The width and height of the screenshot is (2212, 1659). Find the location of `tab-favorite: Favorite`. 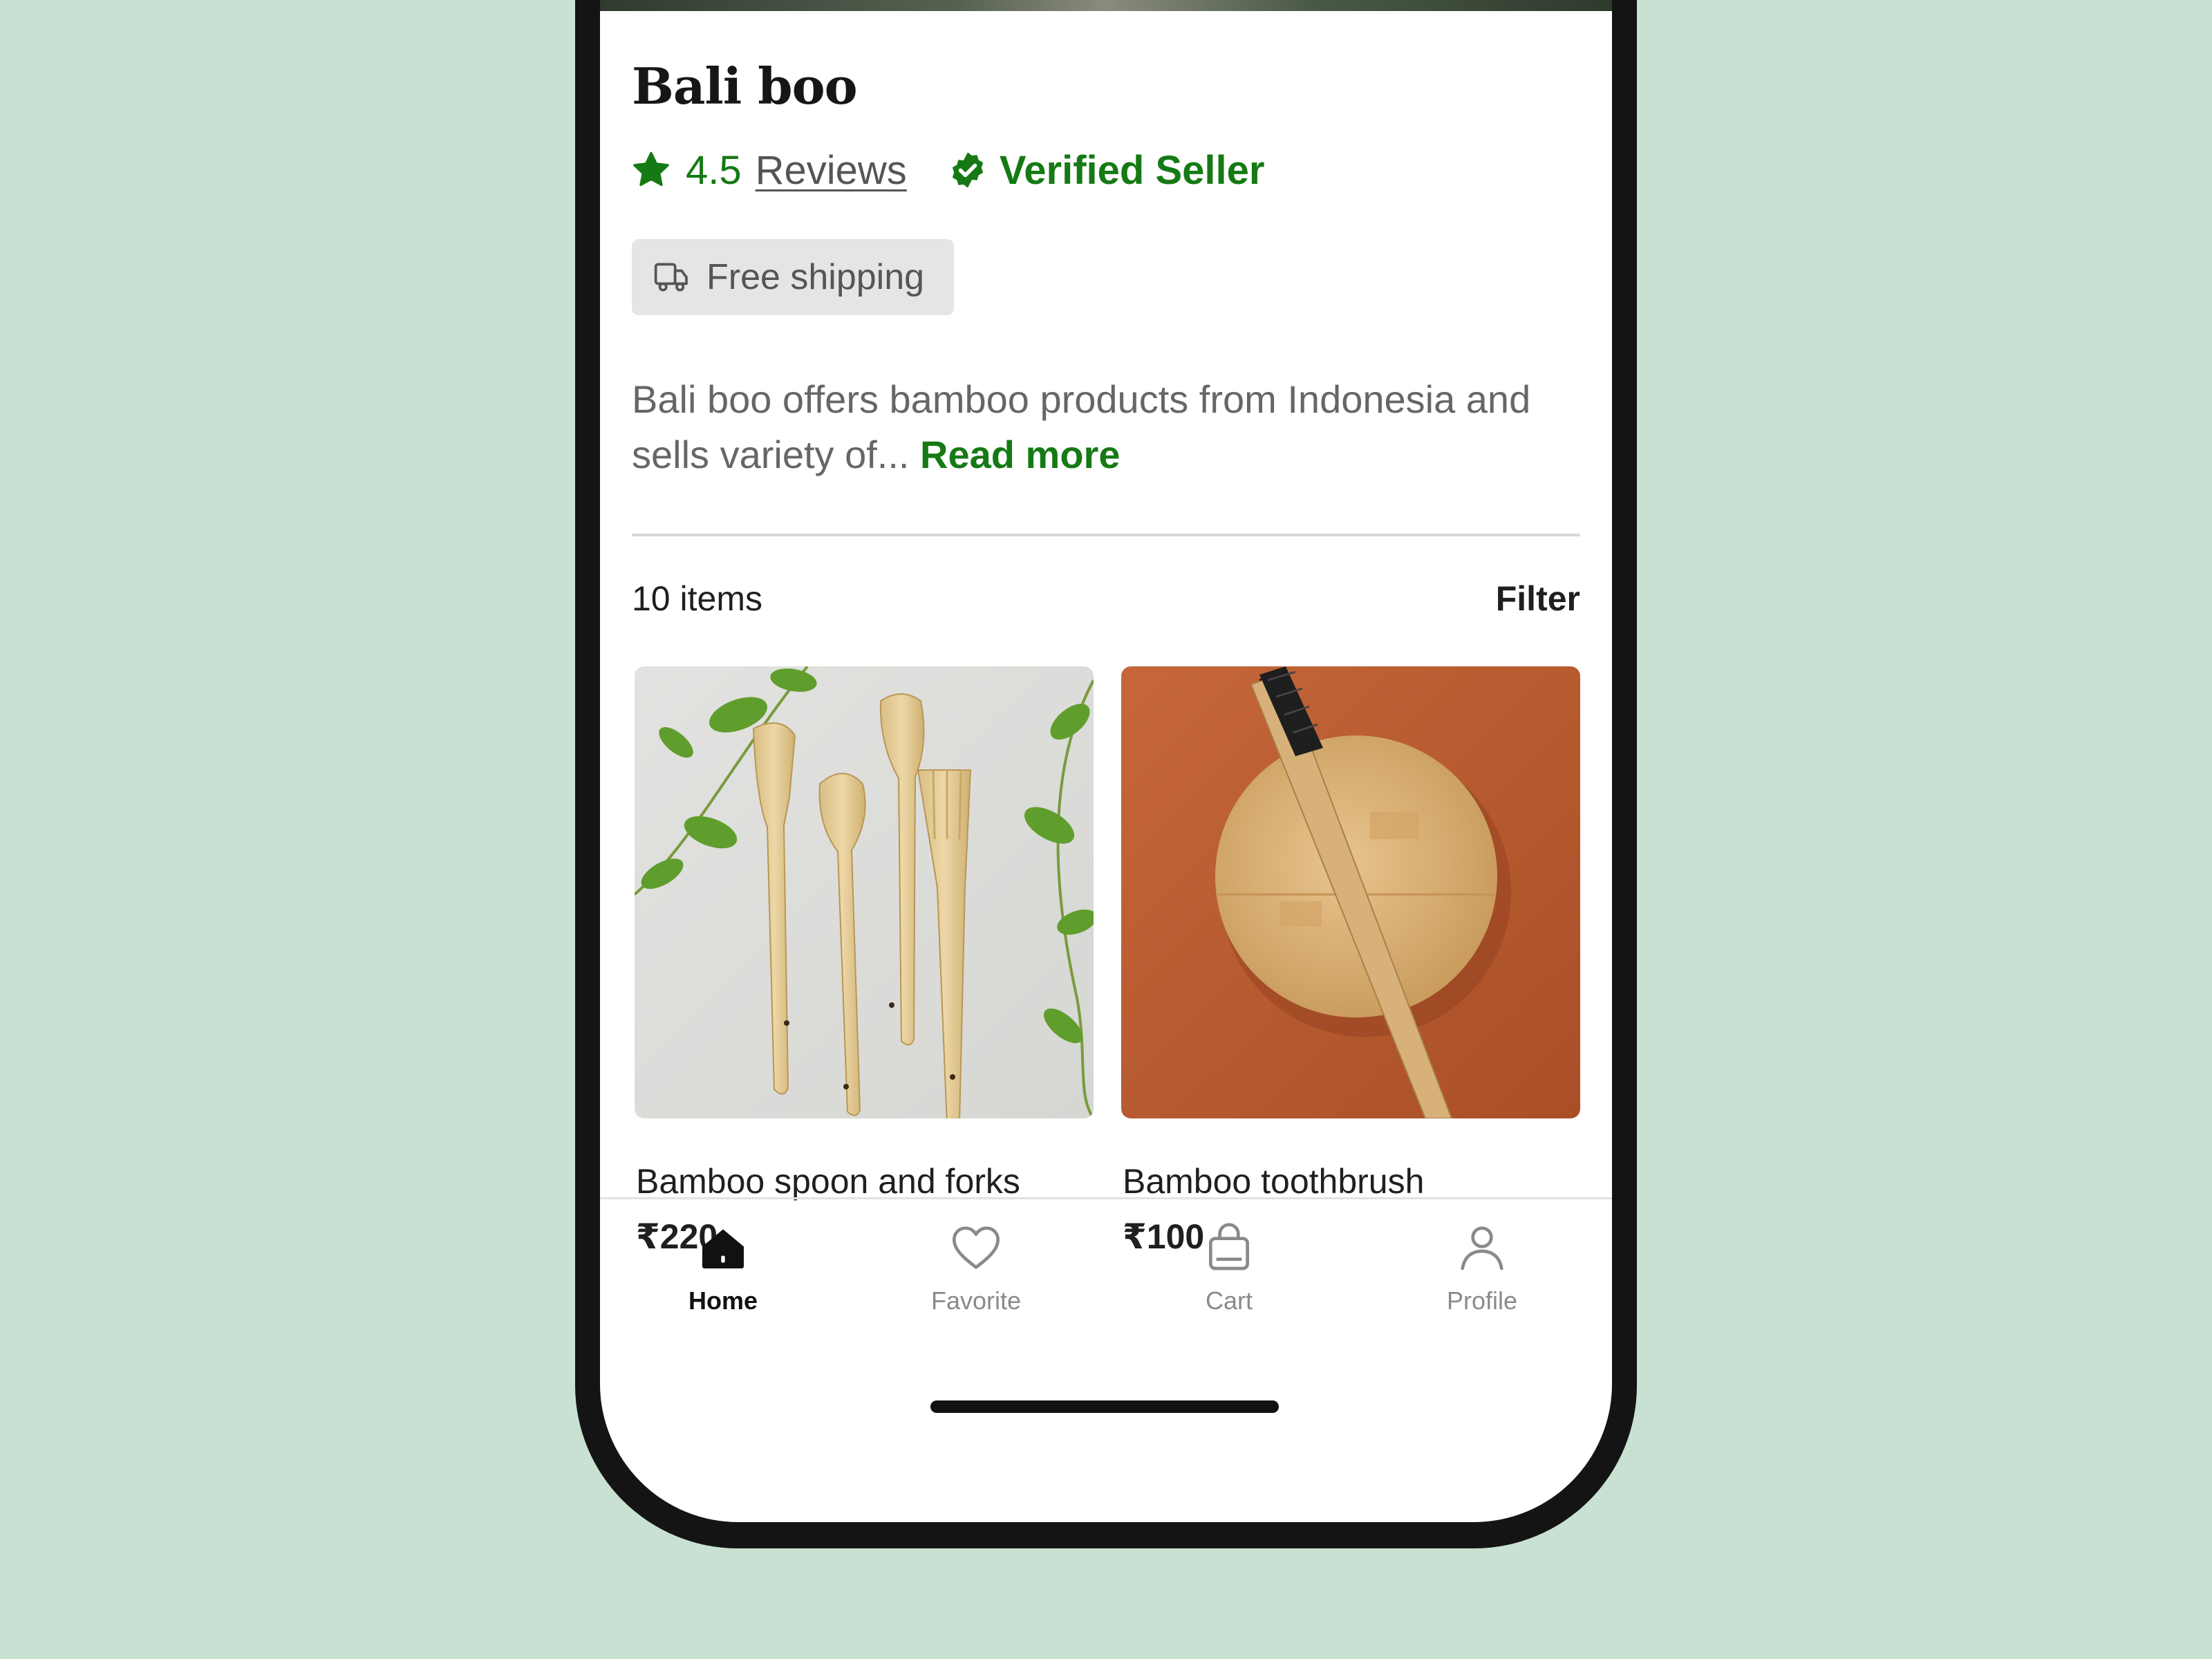

tab-favorite: Favorite is located at coordinates (976, 1282).